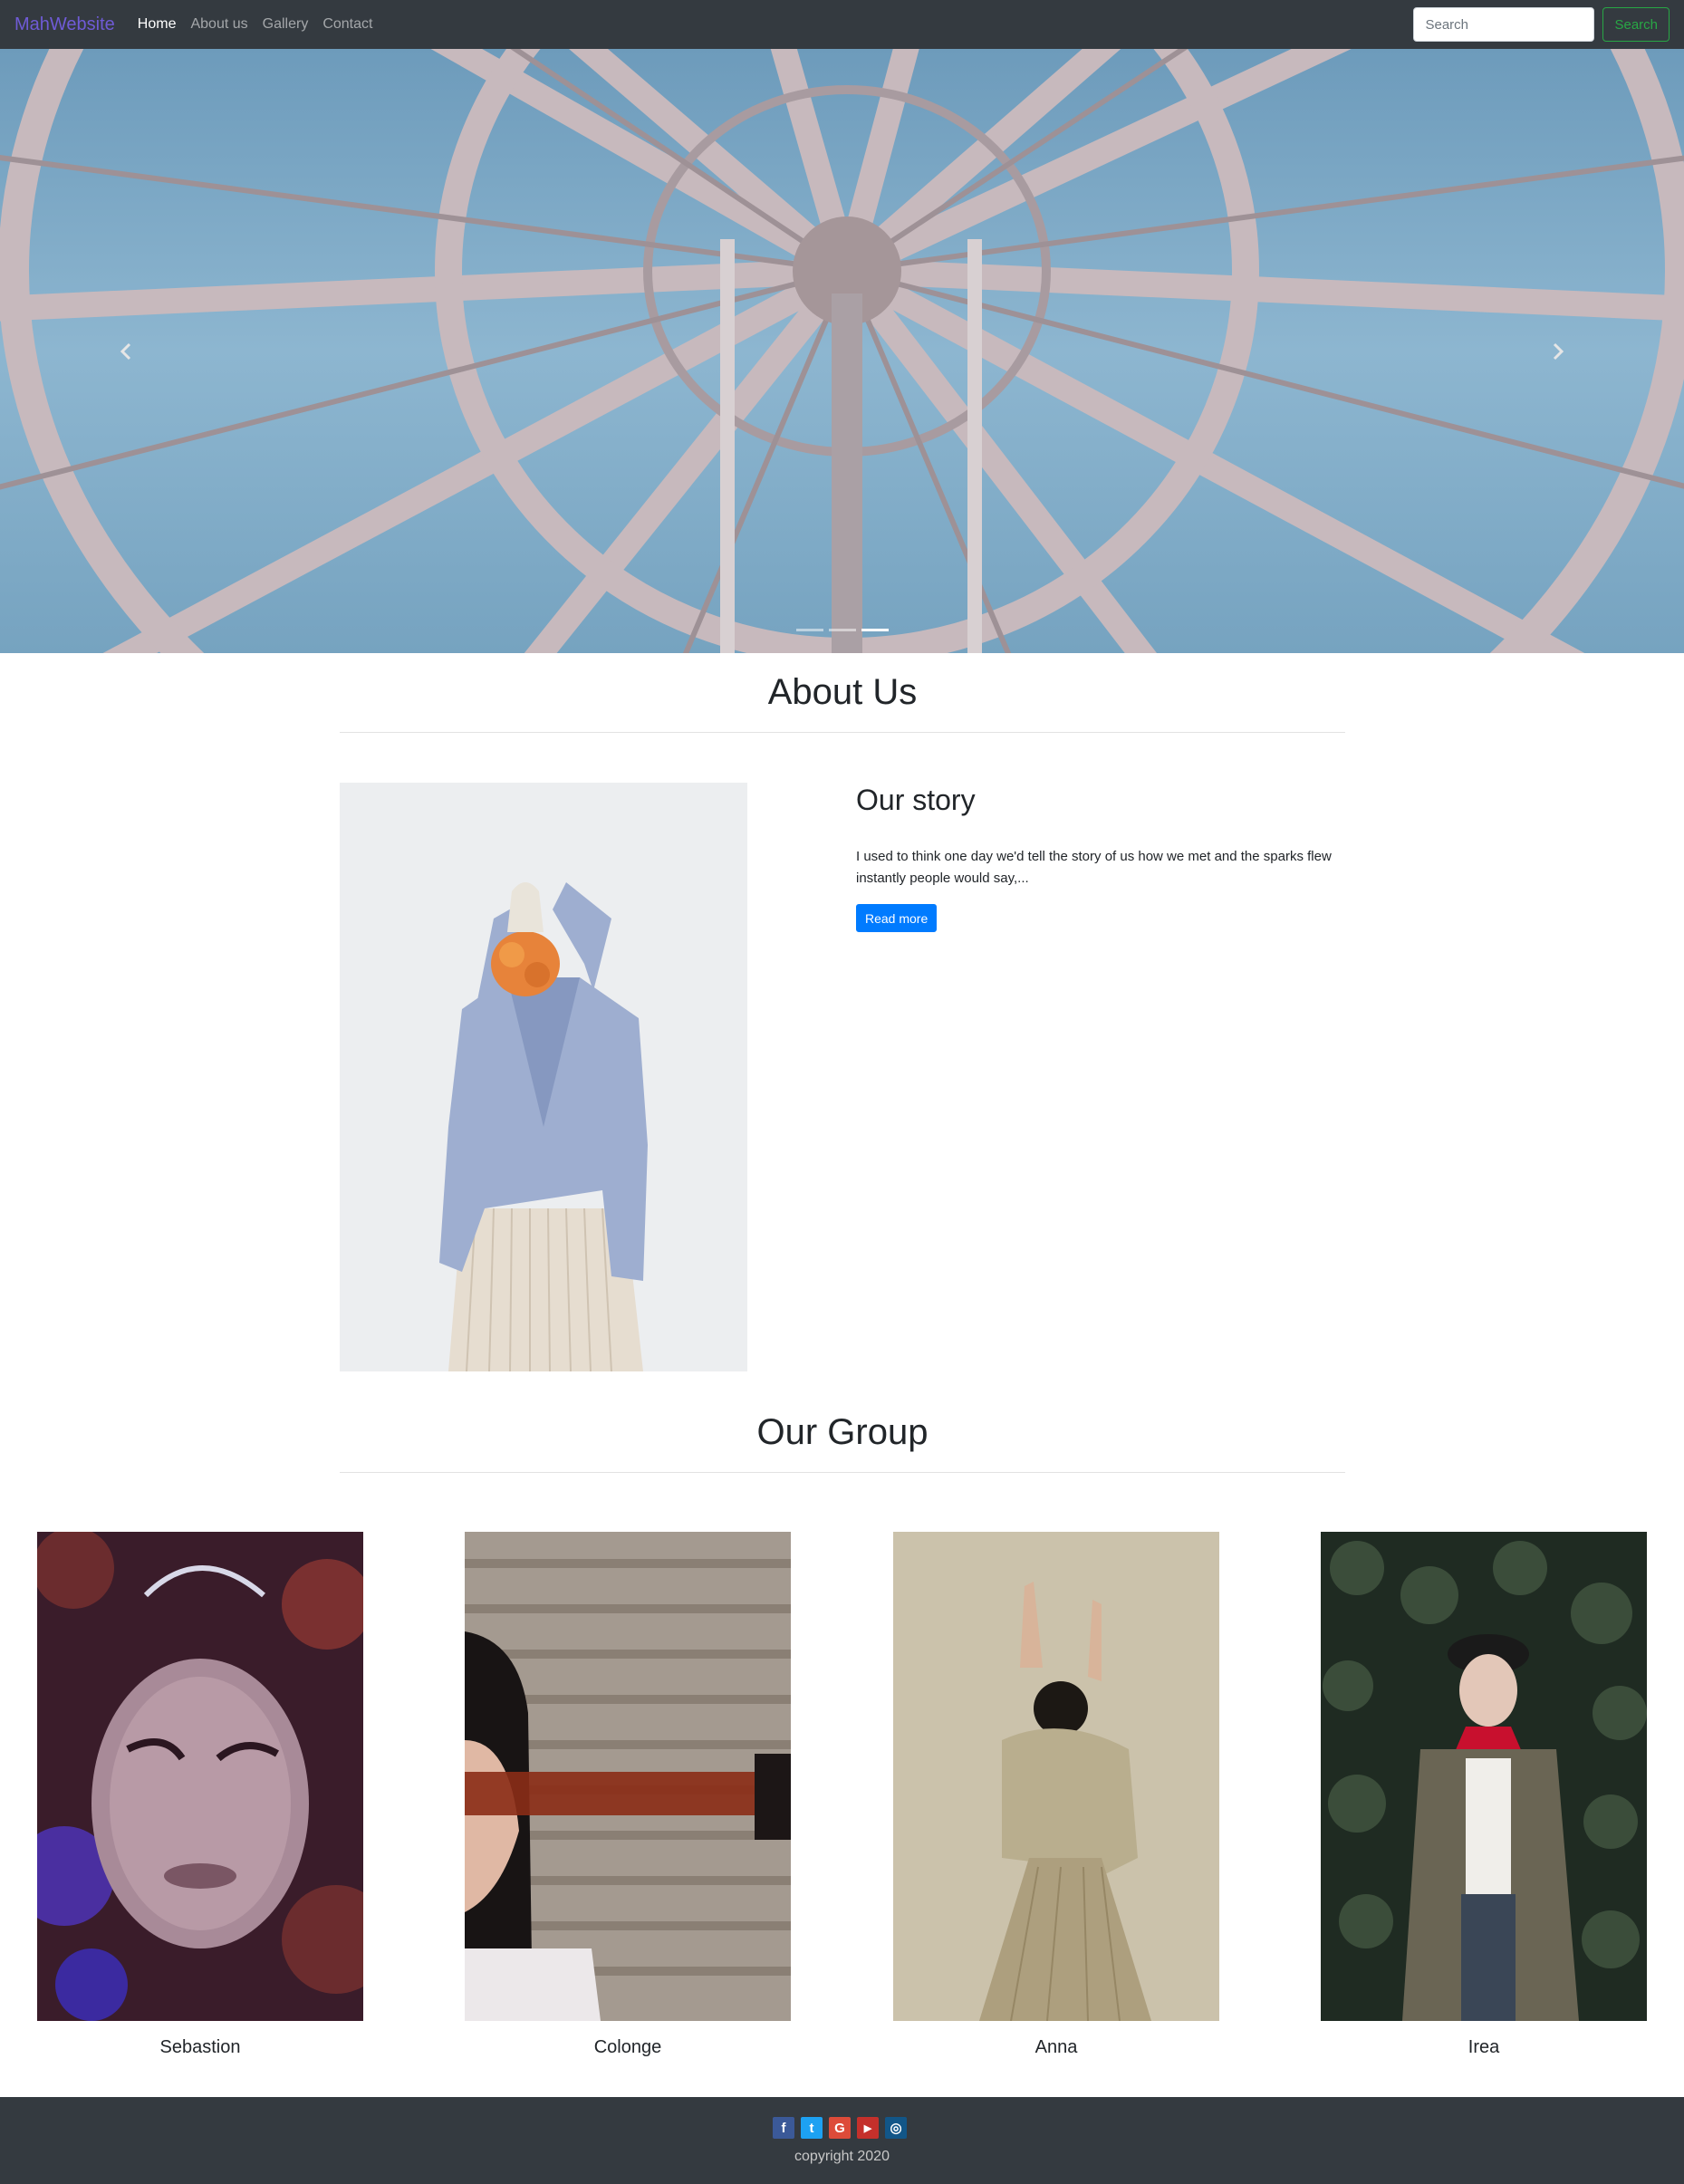 Image resolution: width=1684 pixels, height=2184 pixels. What do you see at coordinates (842, 1432) in the screenshot?
I see `group-section-title: Our Group` at bounding box center [842, 1432].